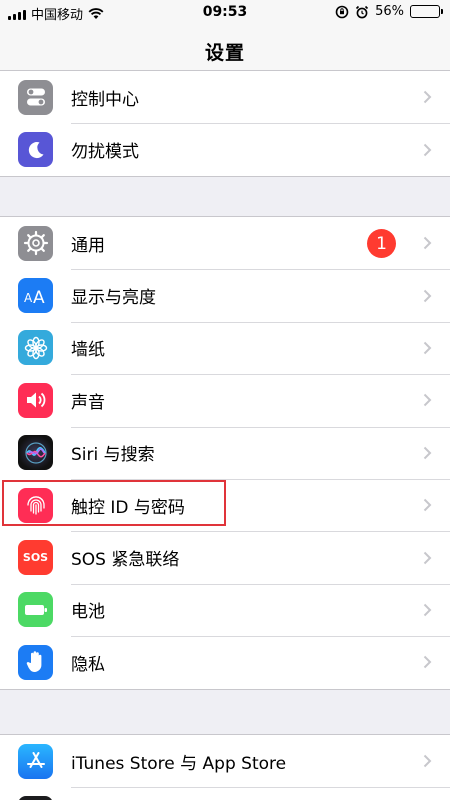  I want to click on flower-icon, so click(35, 348).